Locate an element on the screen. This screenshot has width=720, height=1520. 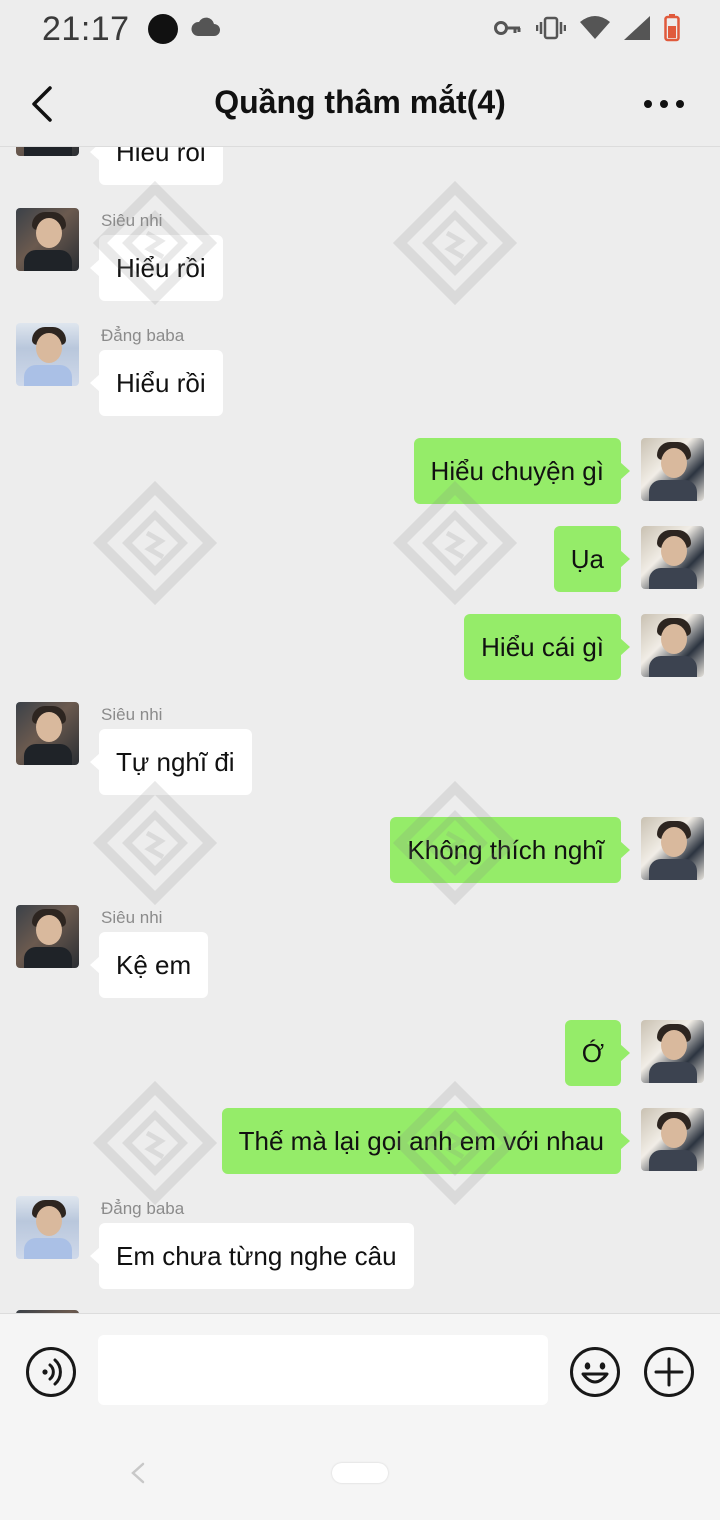
nav-bar: Quầng thâm mắt(4) is located at coordinates (360, 104).